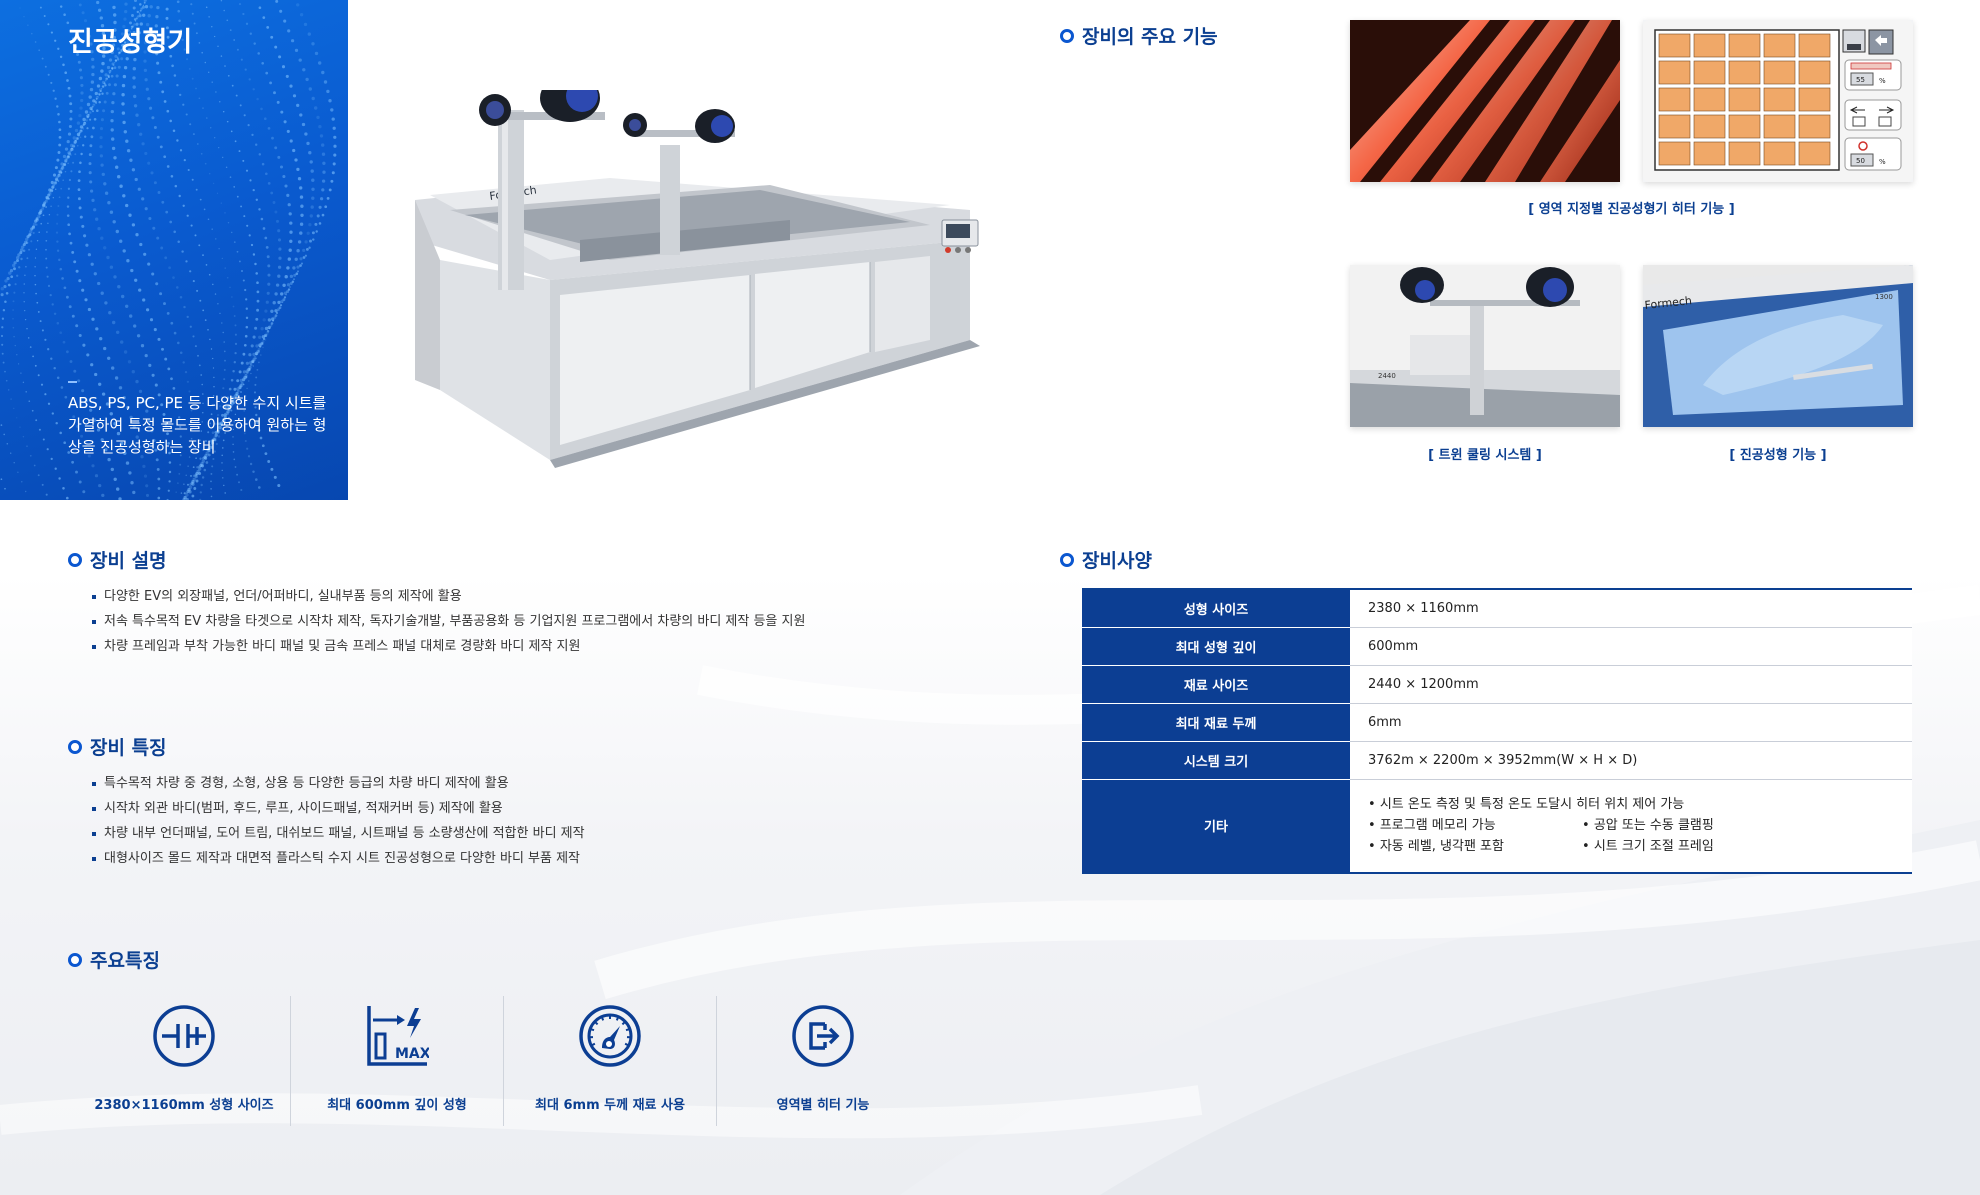 This screenshot has height=1195, width=1980. What do you see at coordinates (1860, 161) in the screenshot?
I see `svg-text: 50` at bounding box center [1860, 161].